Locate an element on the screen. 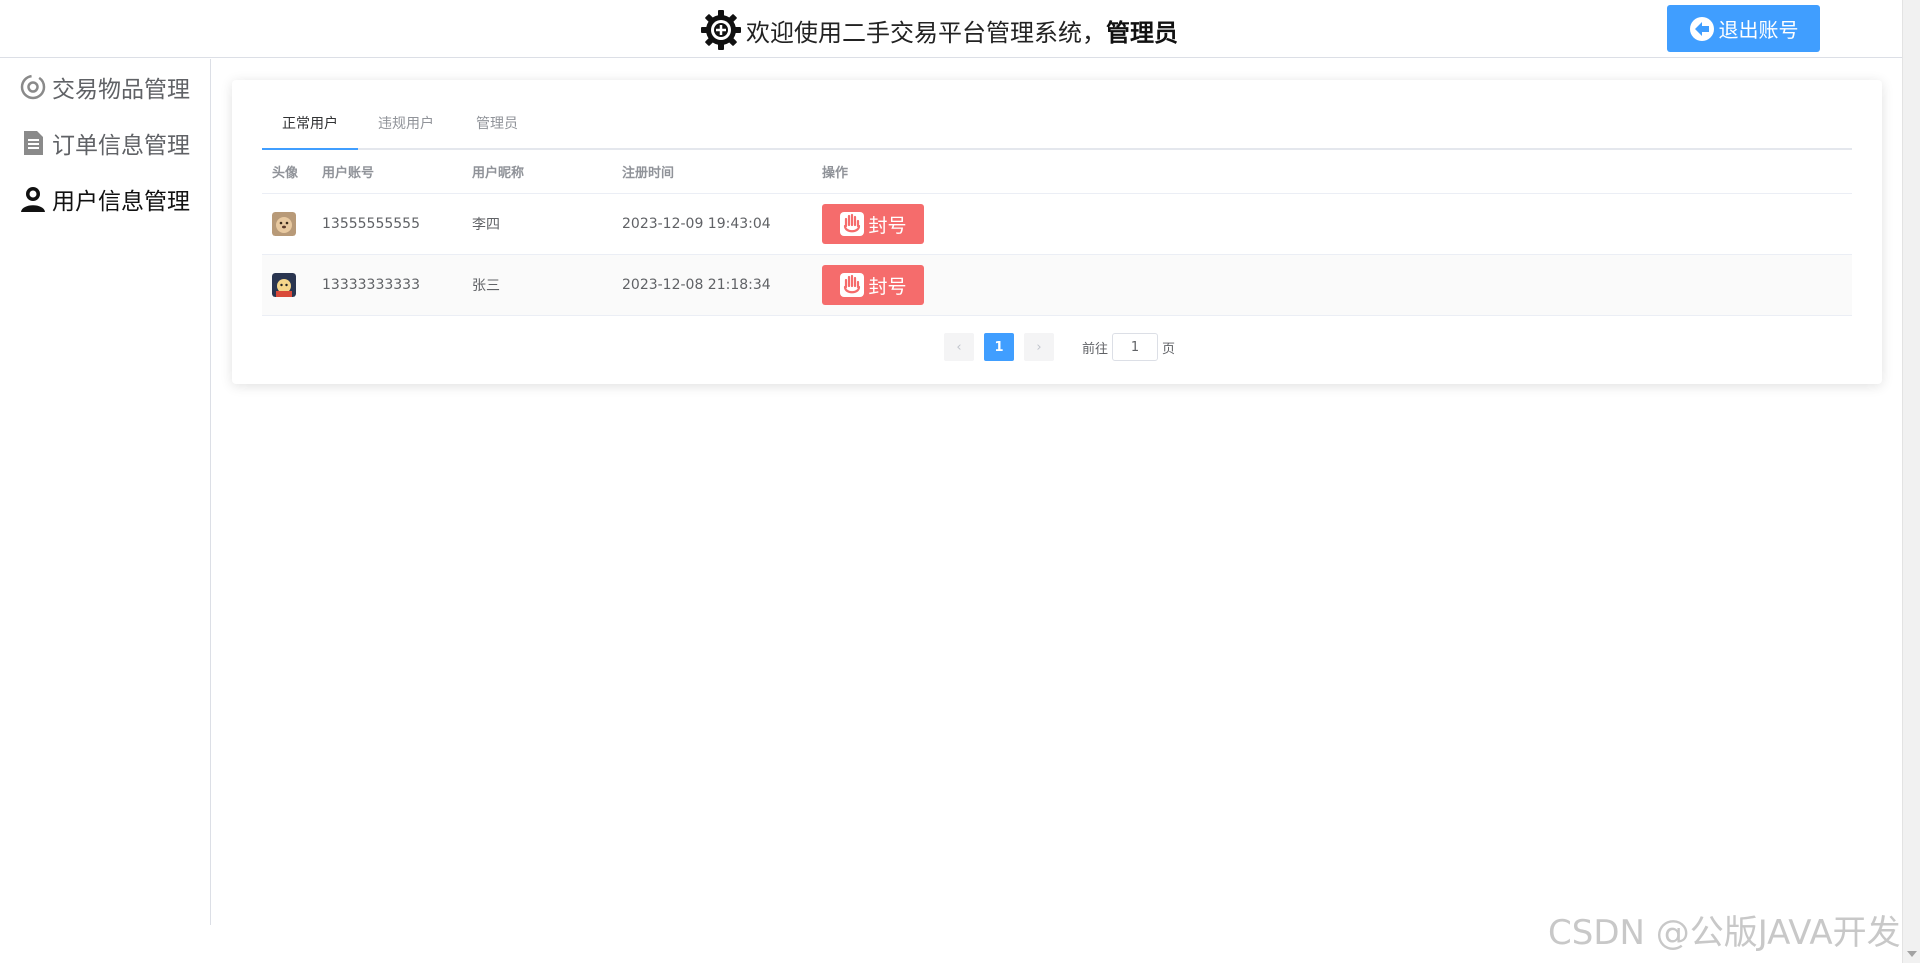 The height and width of the screenshot is (963, 1920). logout-button: 退出账号 is located at coordinates (1743, 28).